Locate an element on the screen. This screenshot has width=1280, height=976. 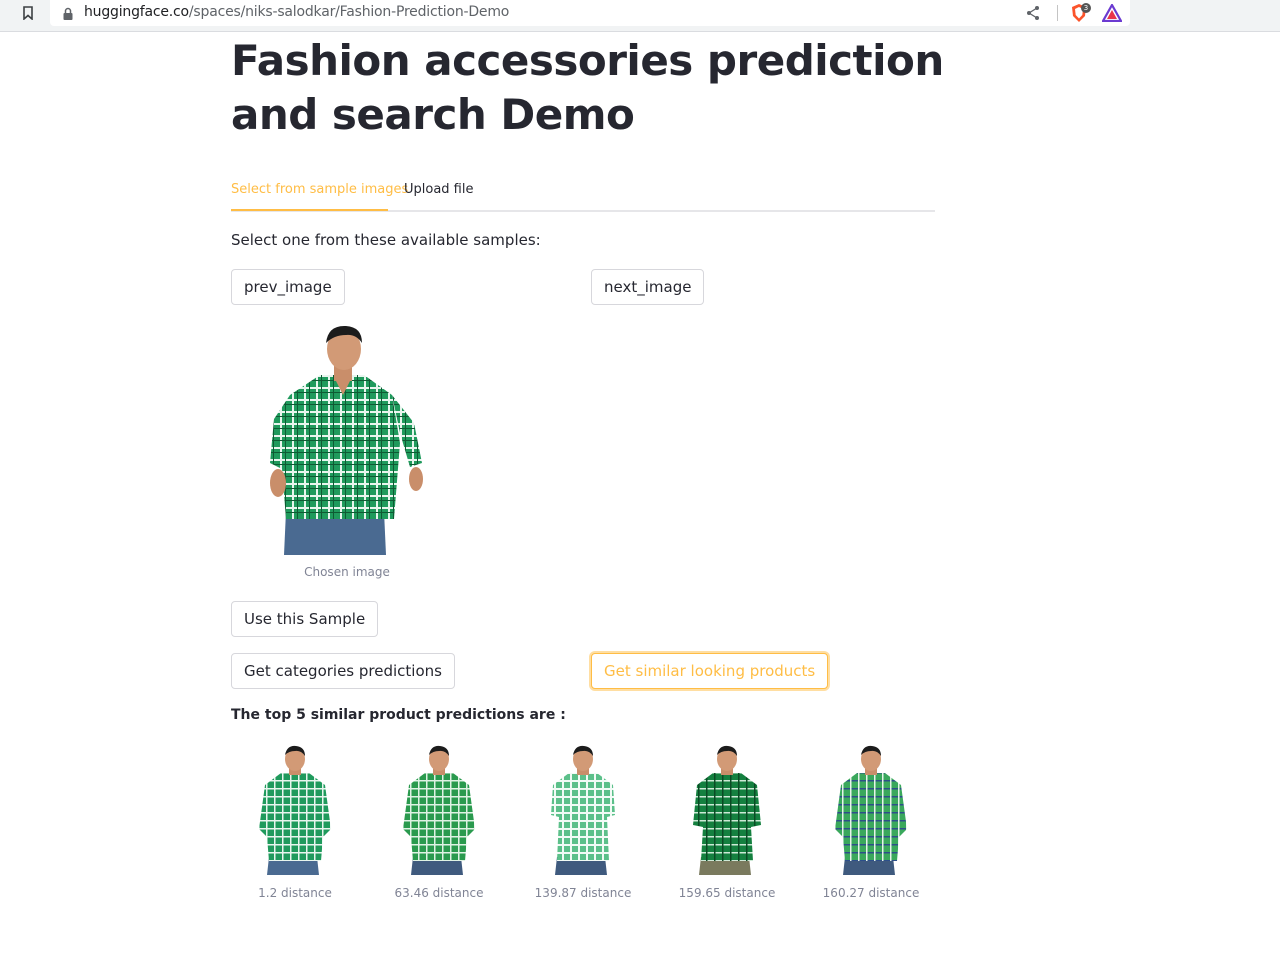
use-sample-button: Use this Sample is located at coordinates (305, 619).